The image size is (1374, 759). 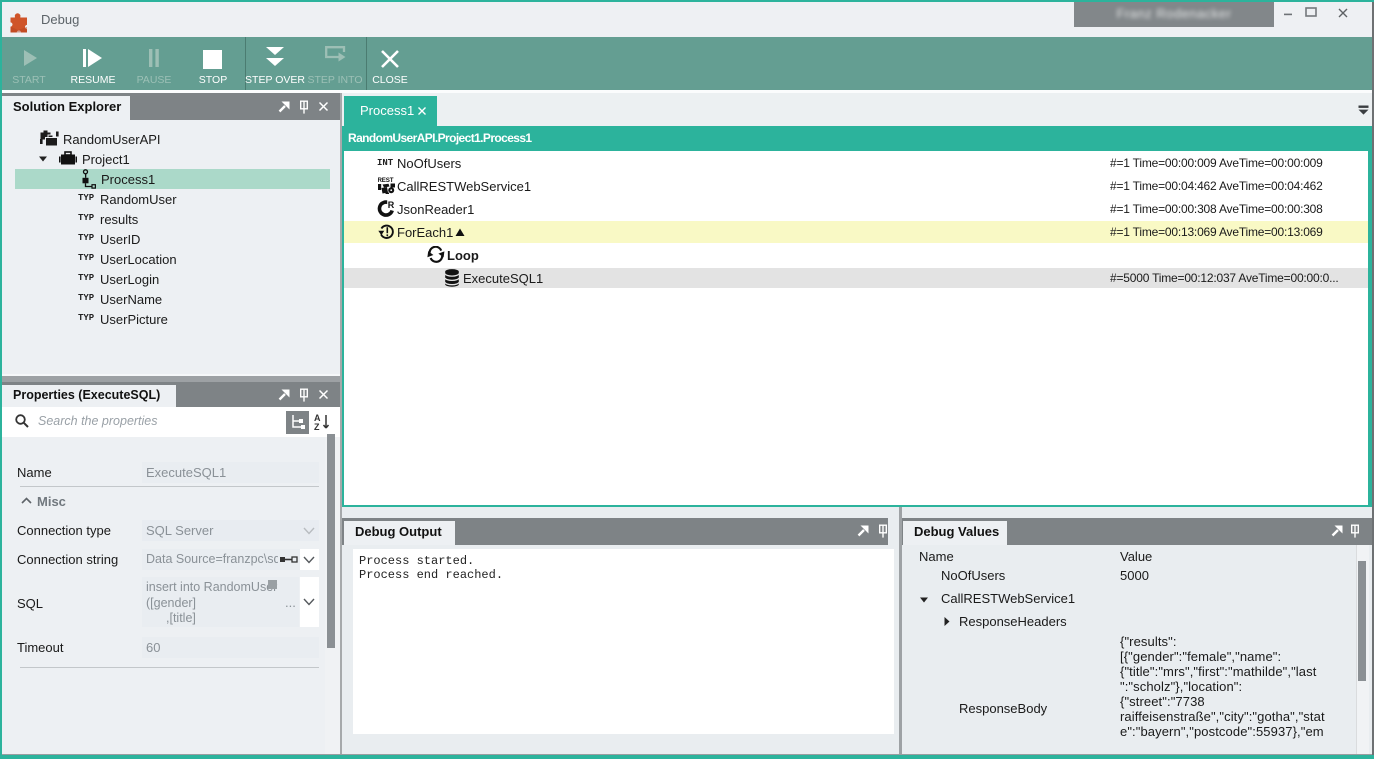 I want to click on svg-text: REST, so click(x=386, y=180).